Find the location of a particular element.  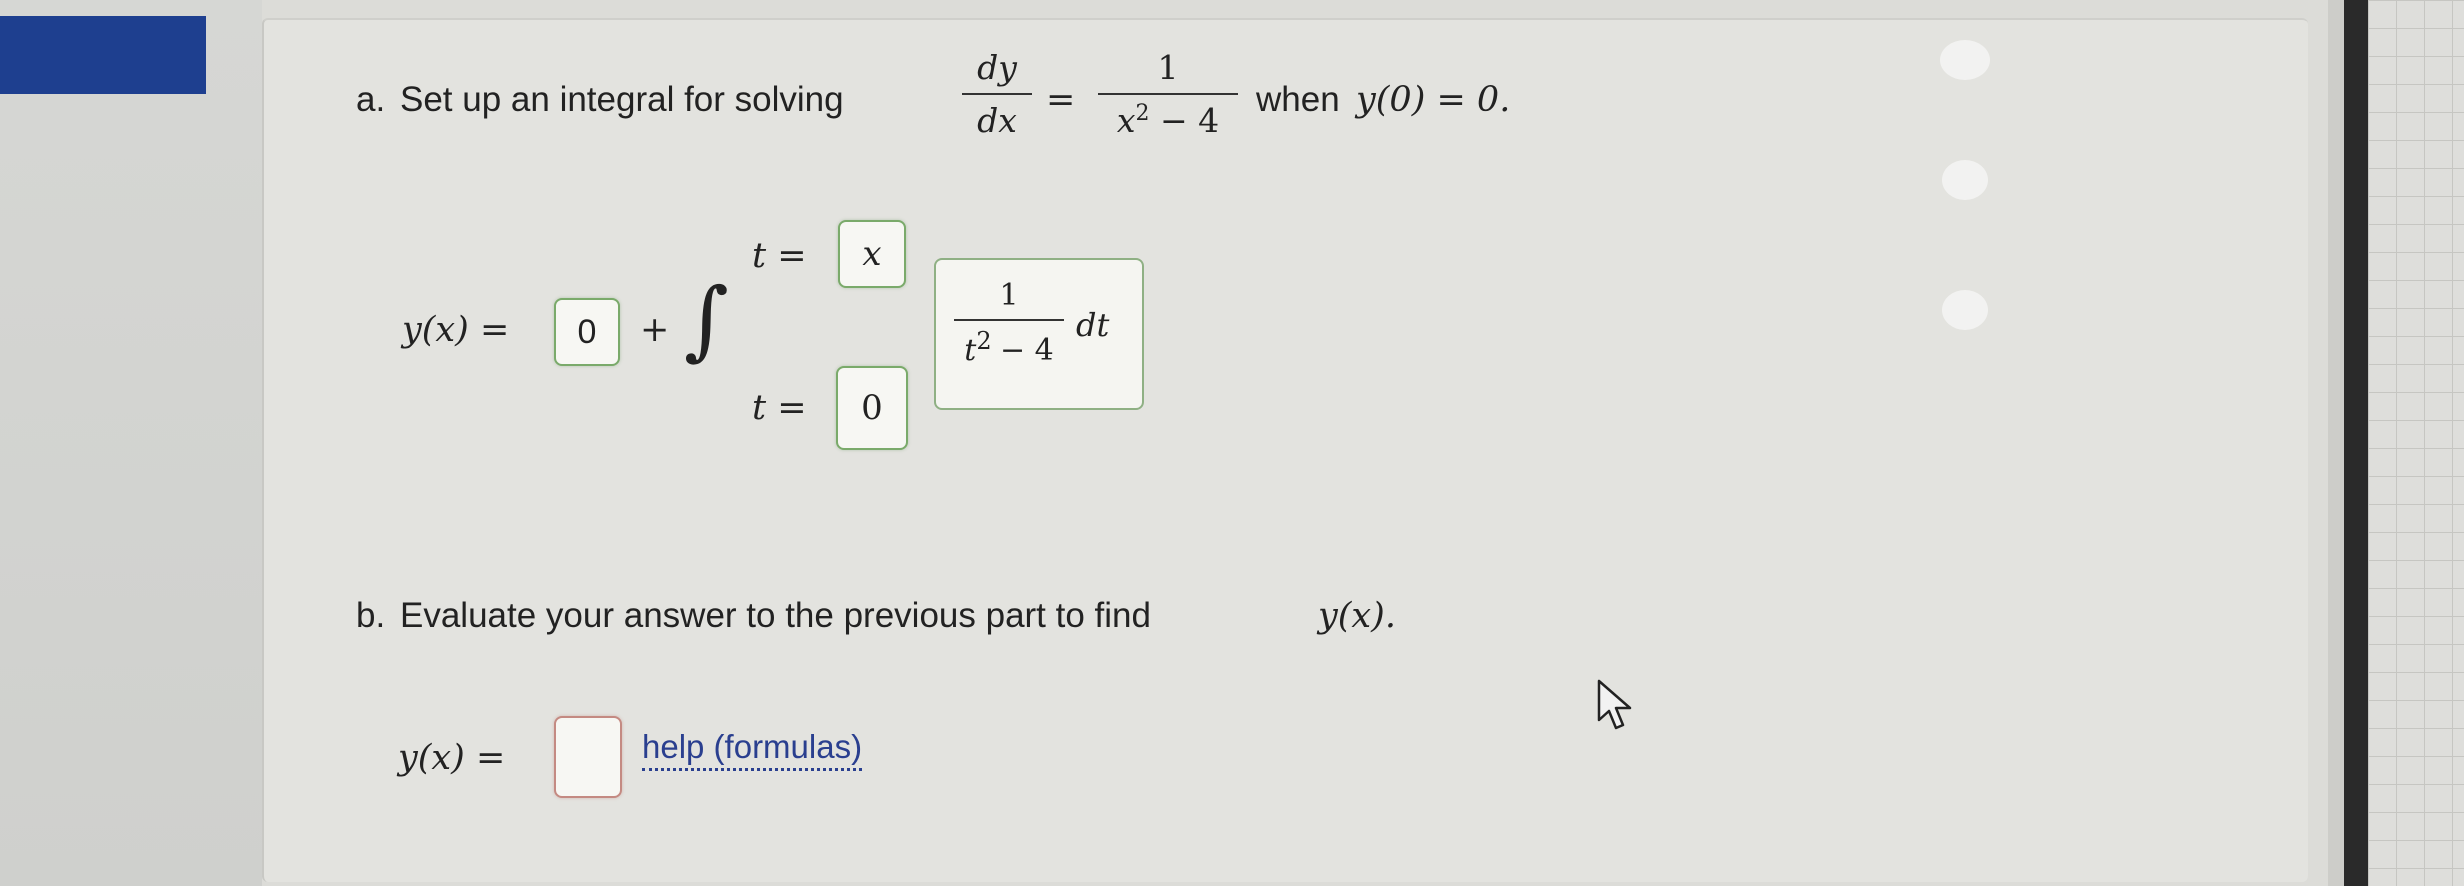

when-text: when is located at coordinates (1298, 99).